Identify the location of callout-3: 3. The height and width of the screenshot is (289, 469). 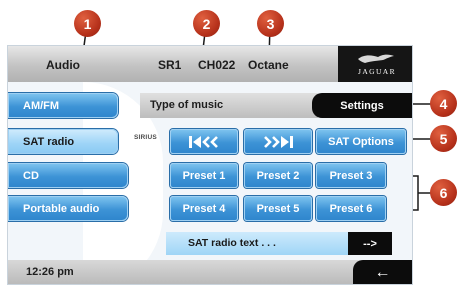
(270, 23).